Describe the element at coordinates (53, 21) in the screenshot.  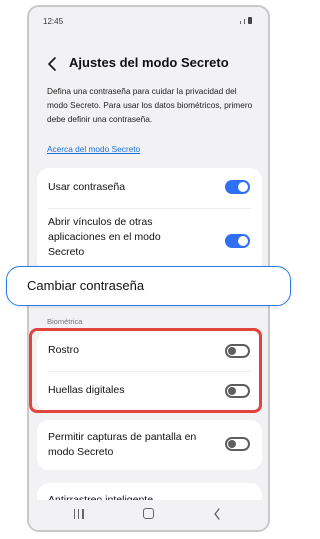
I see `status-time: 12:45` at that location.